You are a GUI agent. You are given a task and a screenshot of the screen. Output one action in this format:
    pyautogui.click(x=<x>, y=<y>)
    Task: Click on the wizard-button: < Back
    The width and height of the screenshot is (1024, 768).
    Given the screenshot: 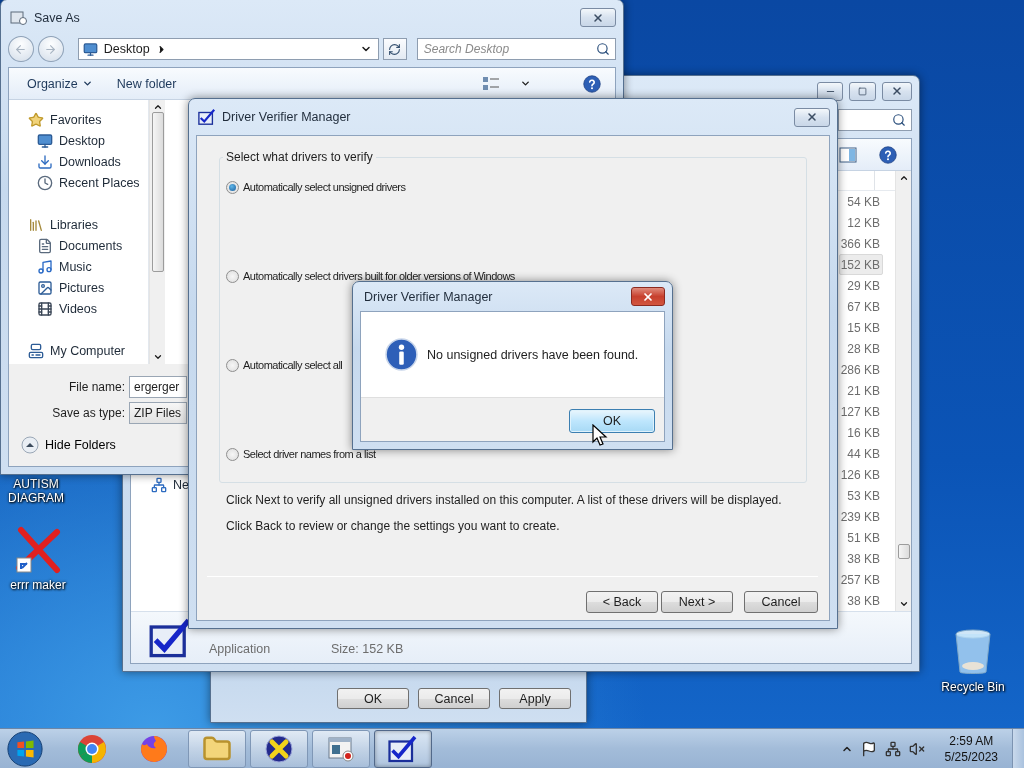 What is the action you would take?
    pyautogui.click(x=622, y=602)
    